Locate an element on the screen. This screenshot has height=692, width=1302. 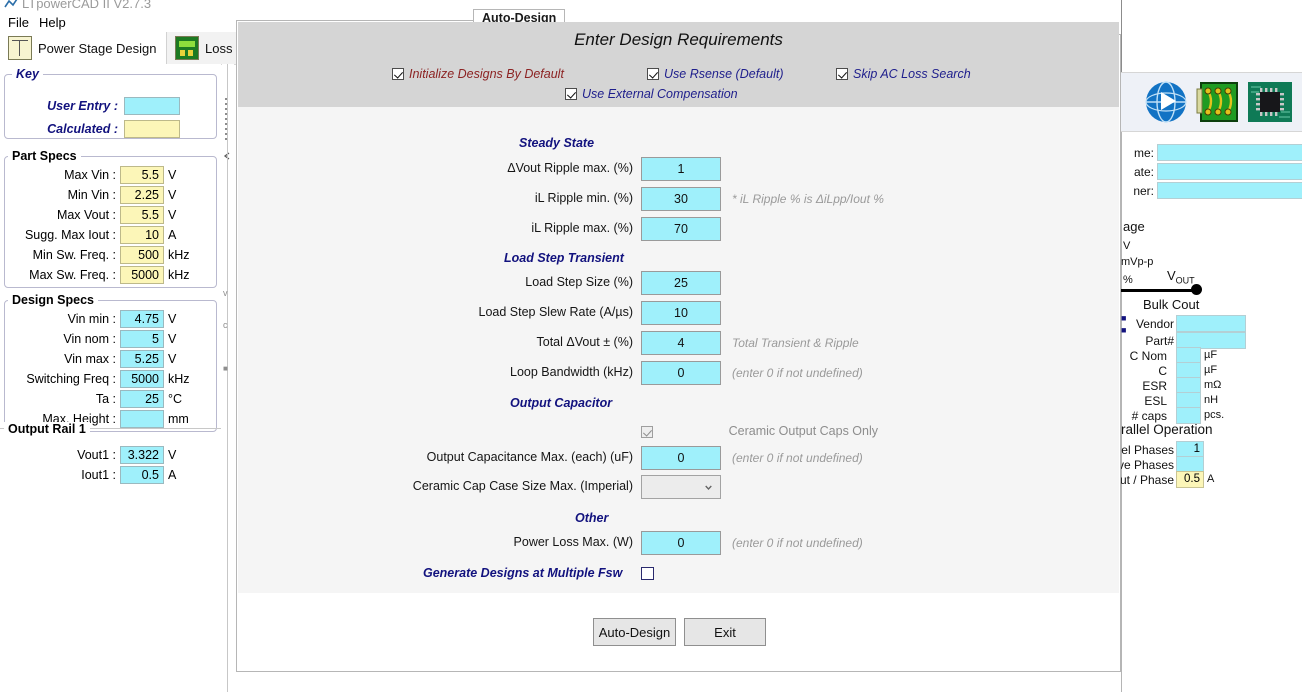
parallel-operation-title: rallel Operation is located at coordinates (1167, 429).